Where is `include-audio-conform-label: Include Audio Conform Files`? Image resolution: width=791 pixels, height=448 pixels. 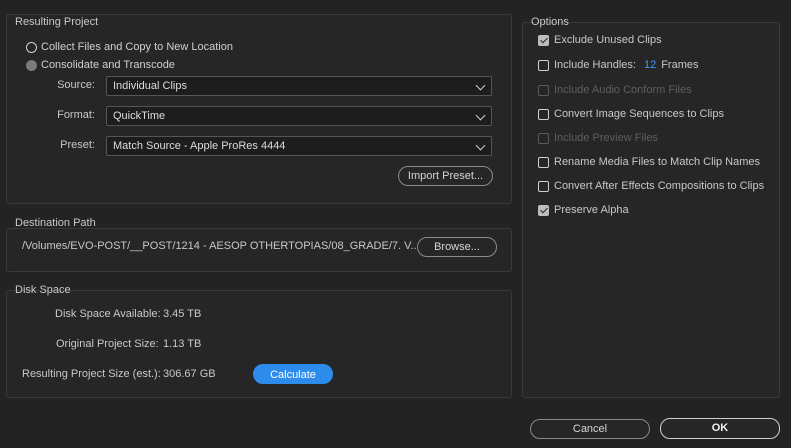
include-audio-conform-label: Include Audio Conform Files is located at coordinates (623, 90).